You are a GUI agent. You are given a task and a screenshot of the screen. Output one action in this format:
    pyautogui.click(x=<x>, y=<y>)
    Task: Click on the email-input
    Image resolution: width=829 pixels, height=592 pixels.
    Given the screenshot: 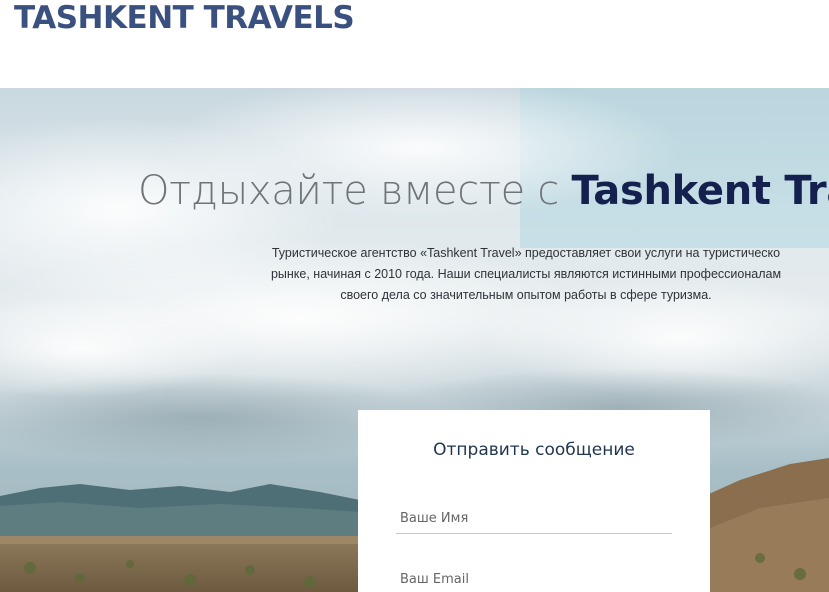 What is the action you would take?
    pyautogui.click(x=534, y=578)
    